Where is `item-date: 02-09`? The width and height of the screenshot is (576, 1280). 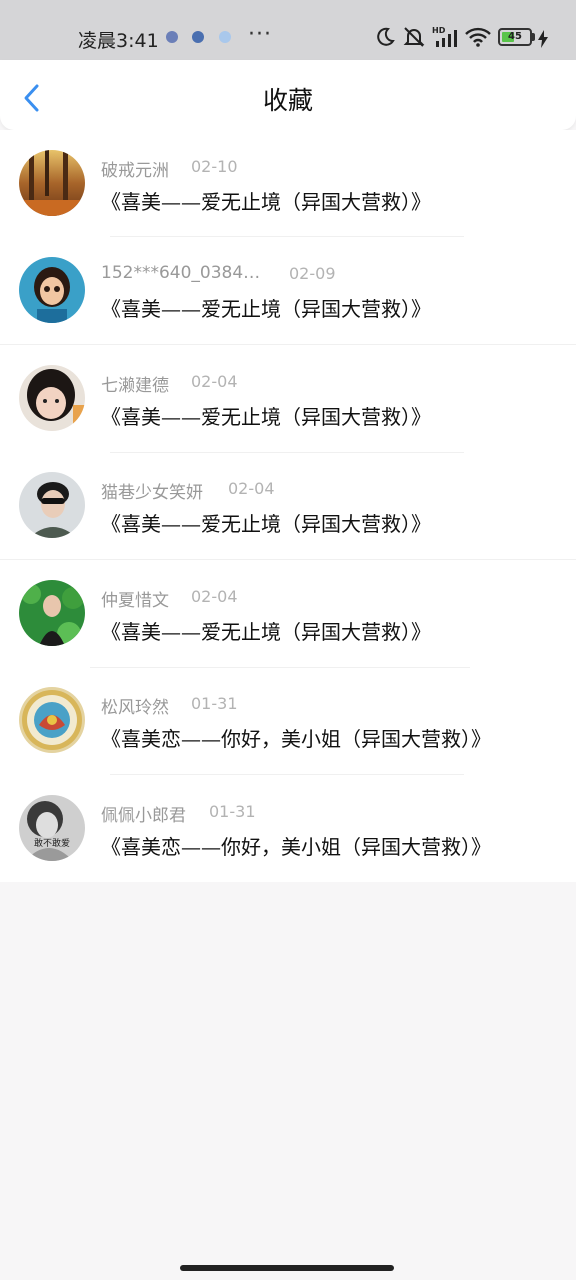
item-date: 02-09 is located at coordinates (312, 273).